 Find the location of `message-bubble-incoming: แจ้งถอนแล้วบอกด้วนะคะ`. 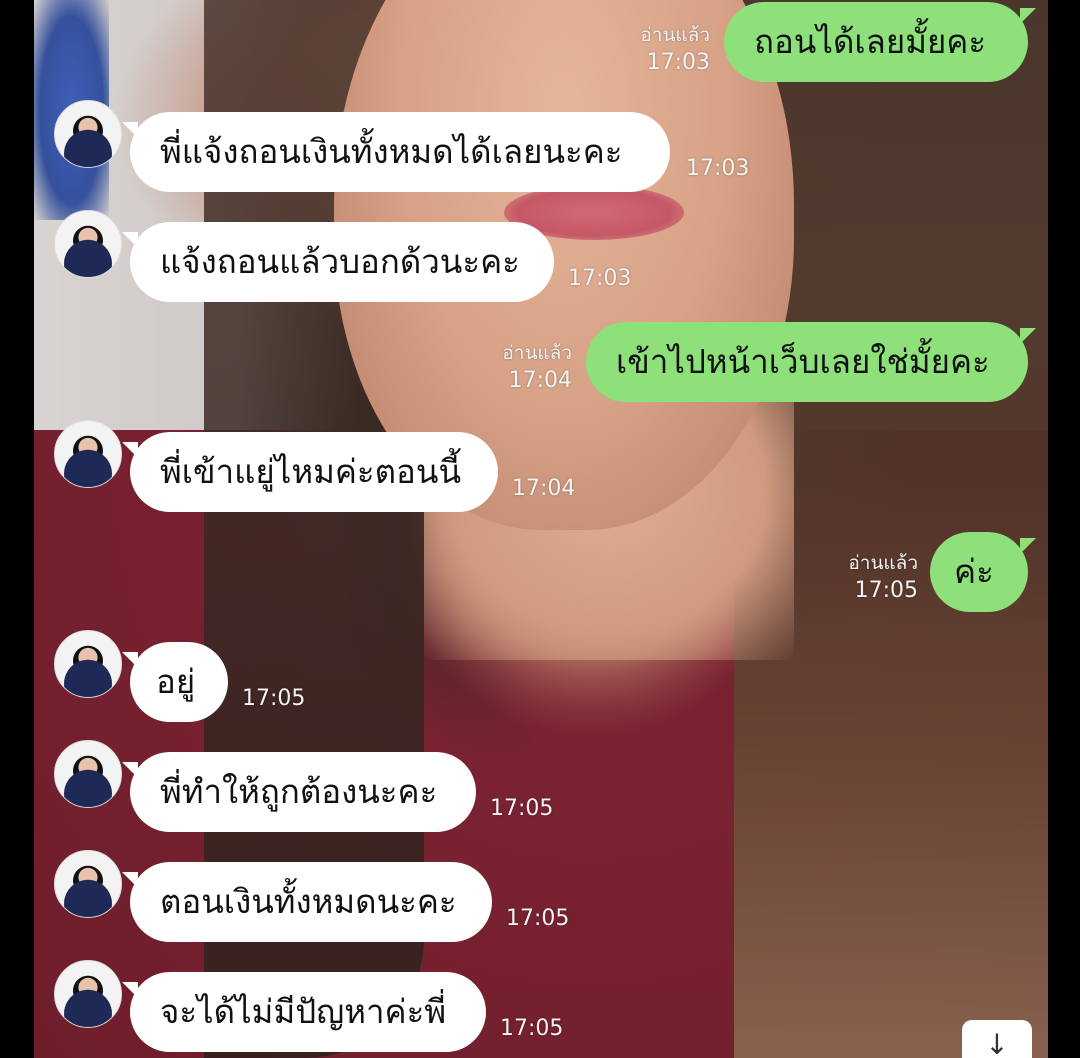

message-bubble-incoming: แจ้งถอนแล้วบอกด้วนะคะ is located at coordinates (338, 262).